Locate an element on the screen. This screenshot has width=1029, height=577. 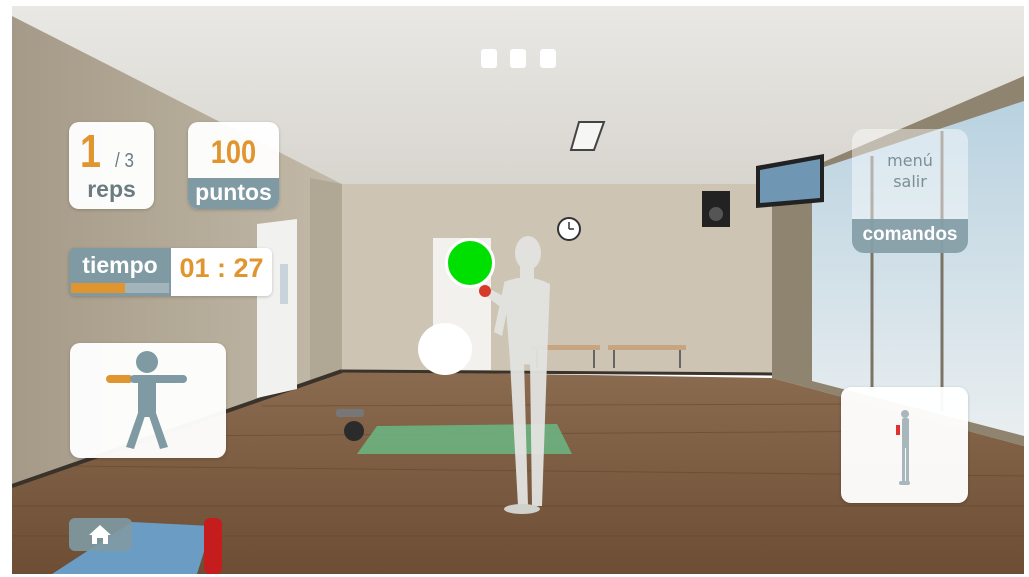
time-widget: tiempo 01 : 27 is located at coordinates (170, 272).